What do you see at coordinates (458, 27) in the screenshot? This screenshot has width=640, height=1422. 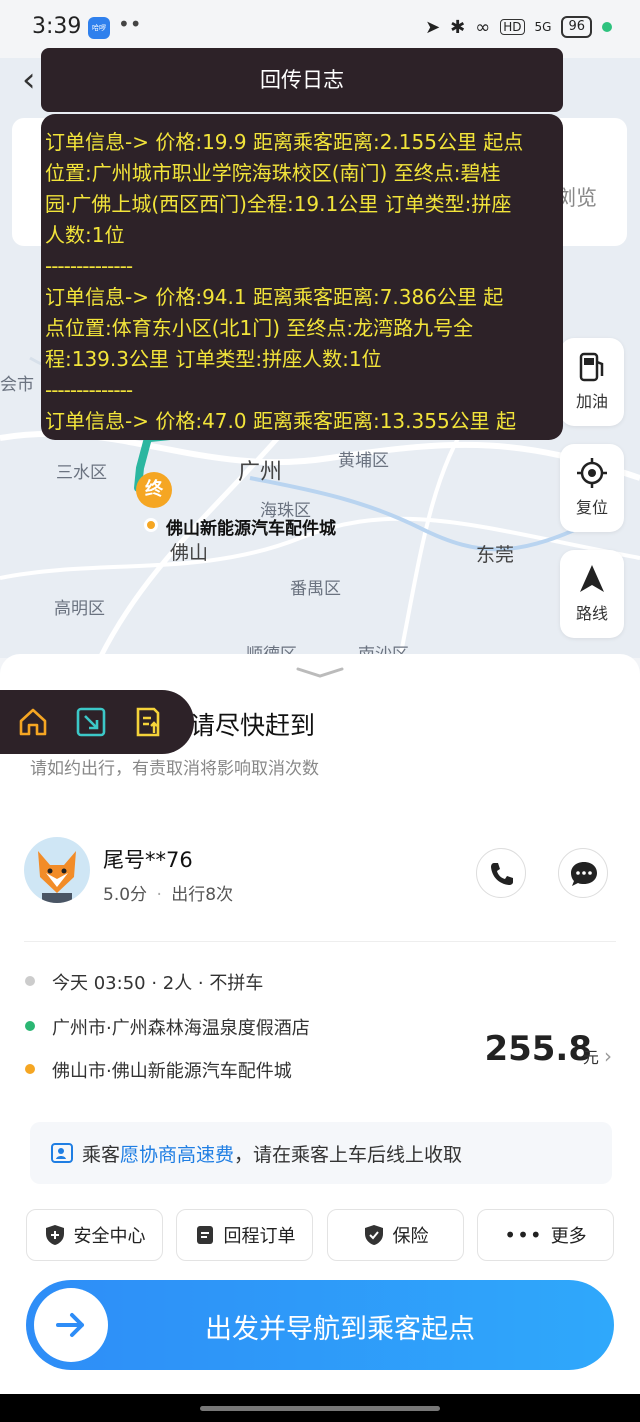 I see `bluetooth-icon: ✱` at bounding box center [458, 27].